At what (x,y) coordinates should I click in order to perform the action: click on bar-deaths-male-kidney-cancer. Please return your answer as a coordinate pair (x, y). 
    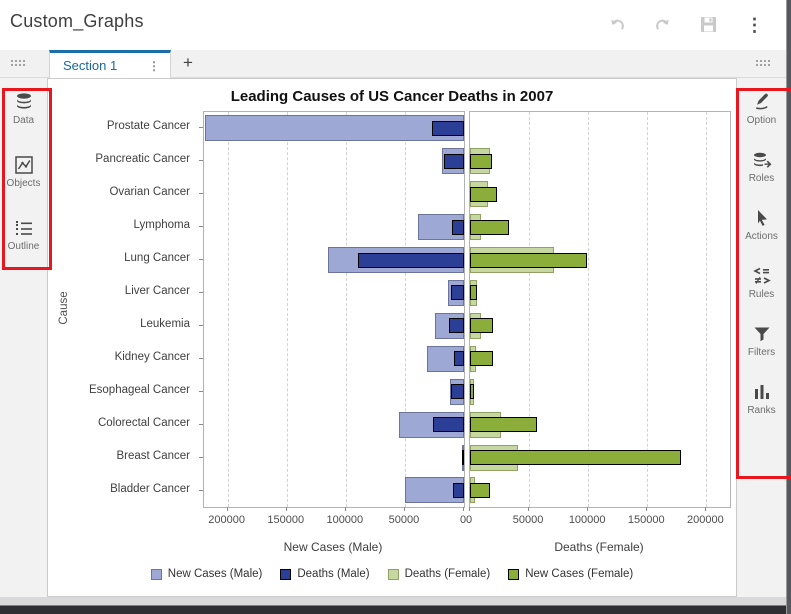
    Looking at the image, I should click on (459, 359).